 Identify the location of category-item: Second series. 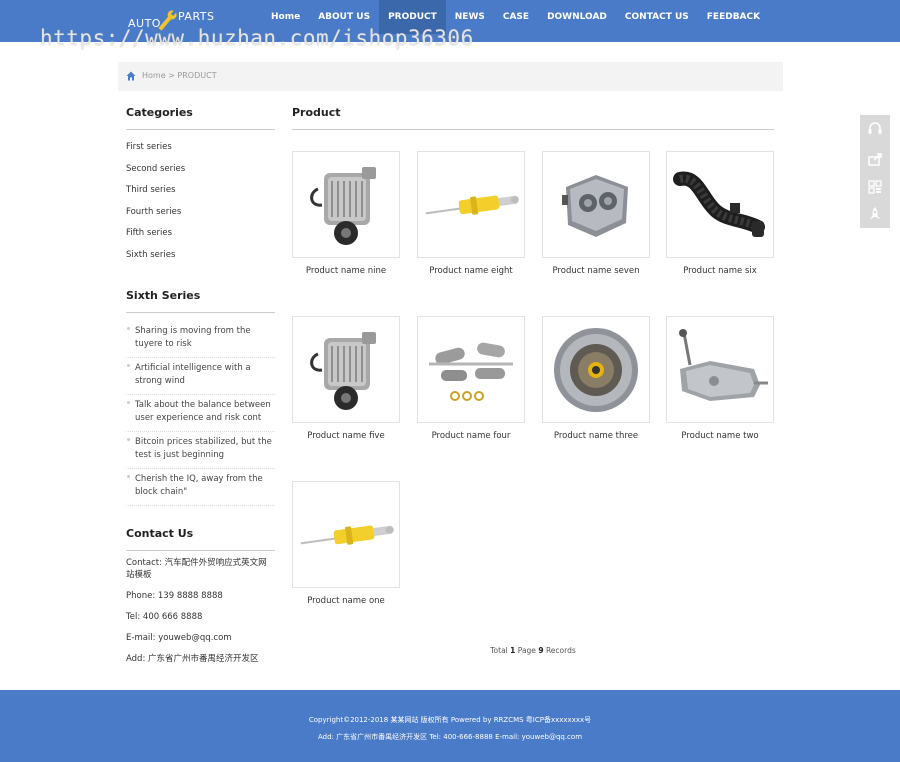
(200, 175).